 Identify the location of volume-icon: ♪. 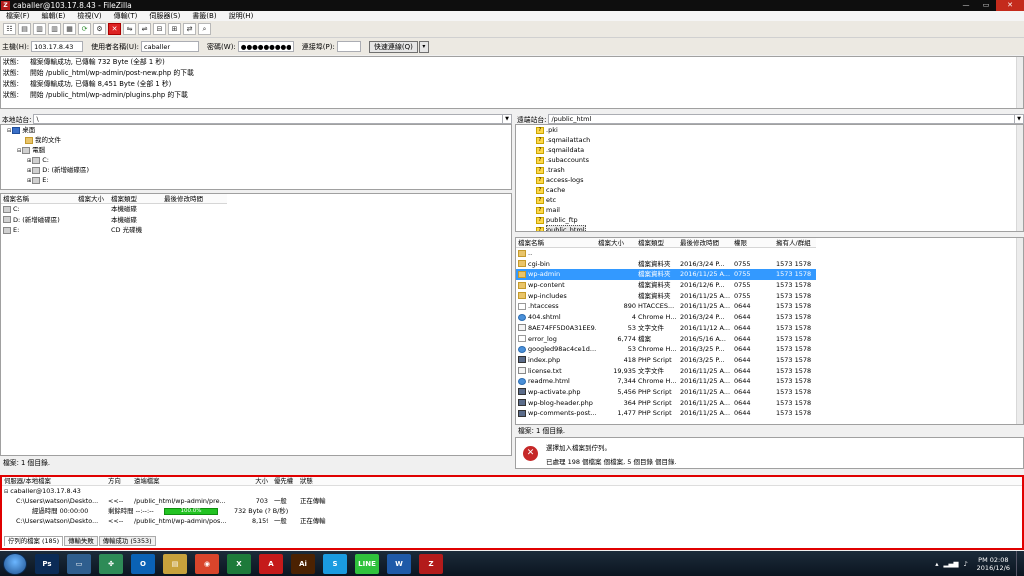
(966, 564).